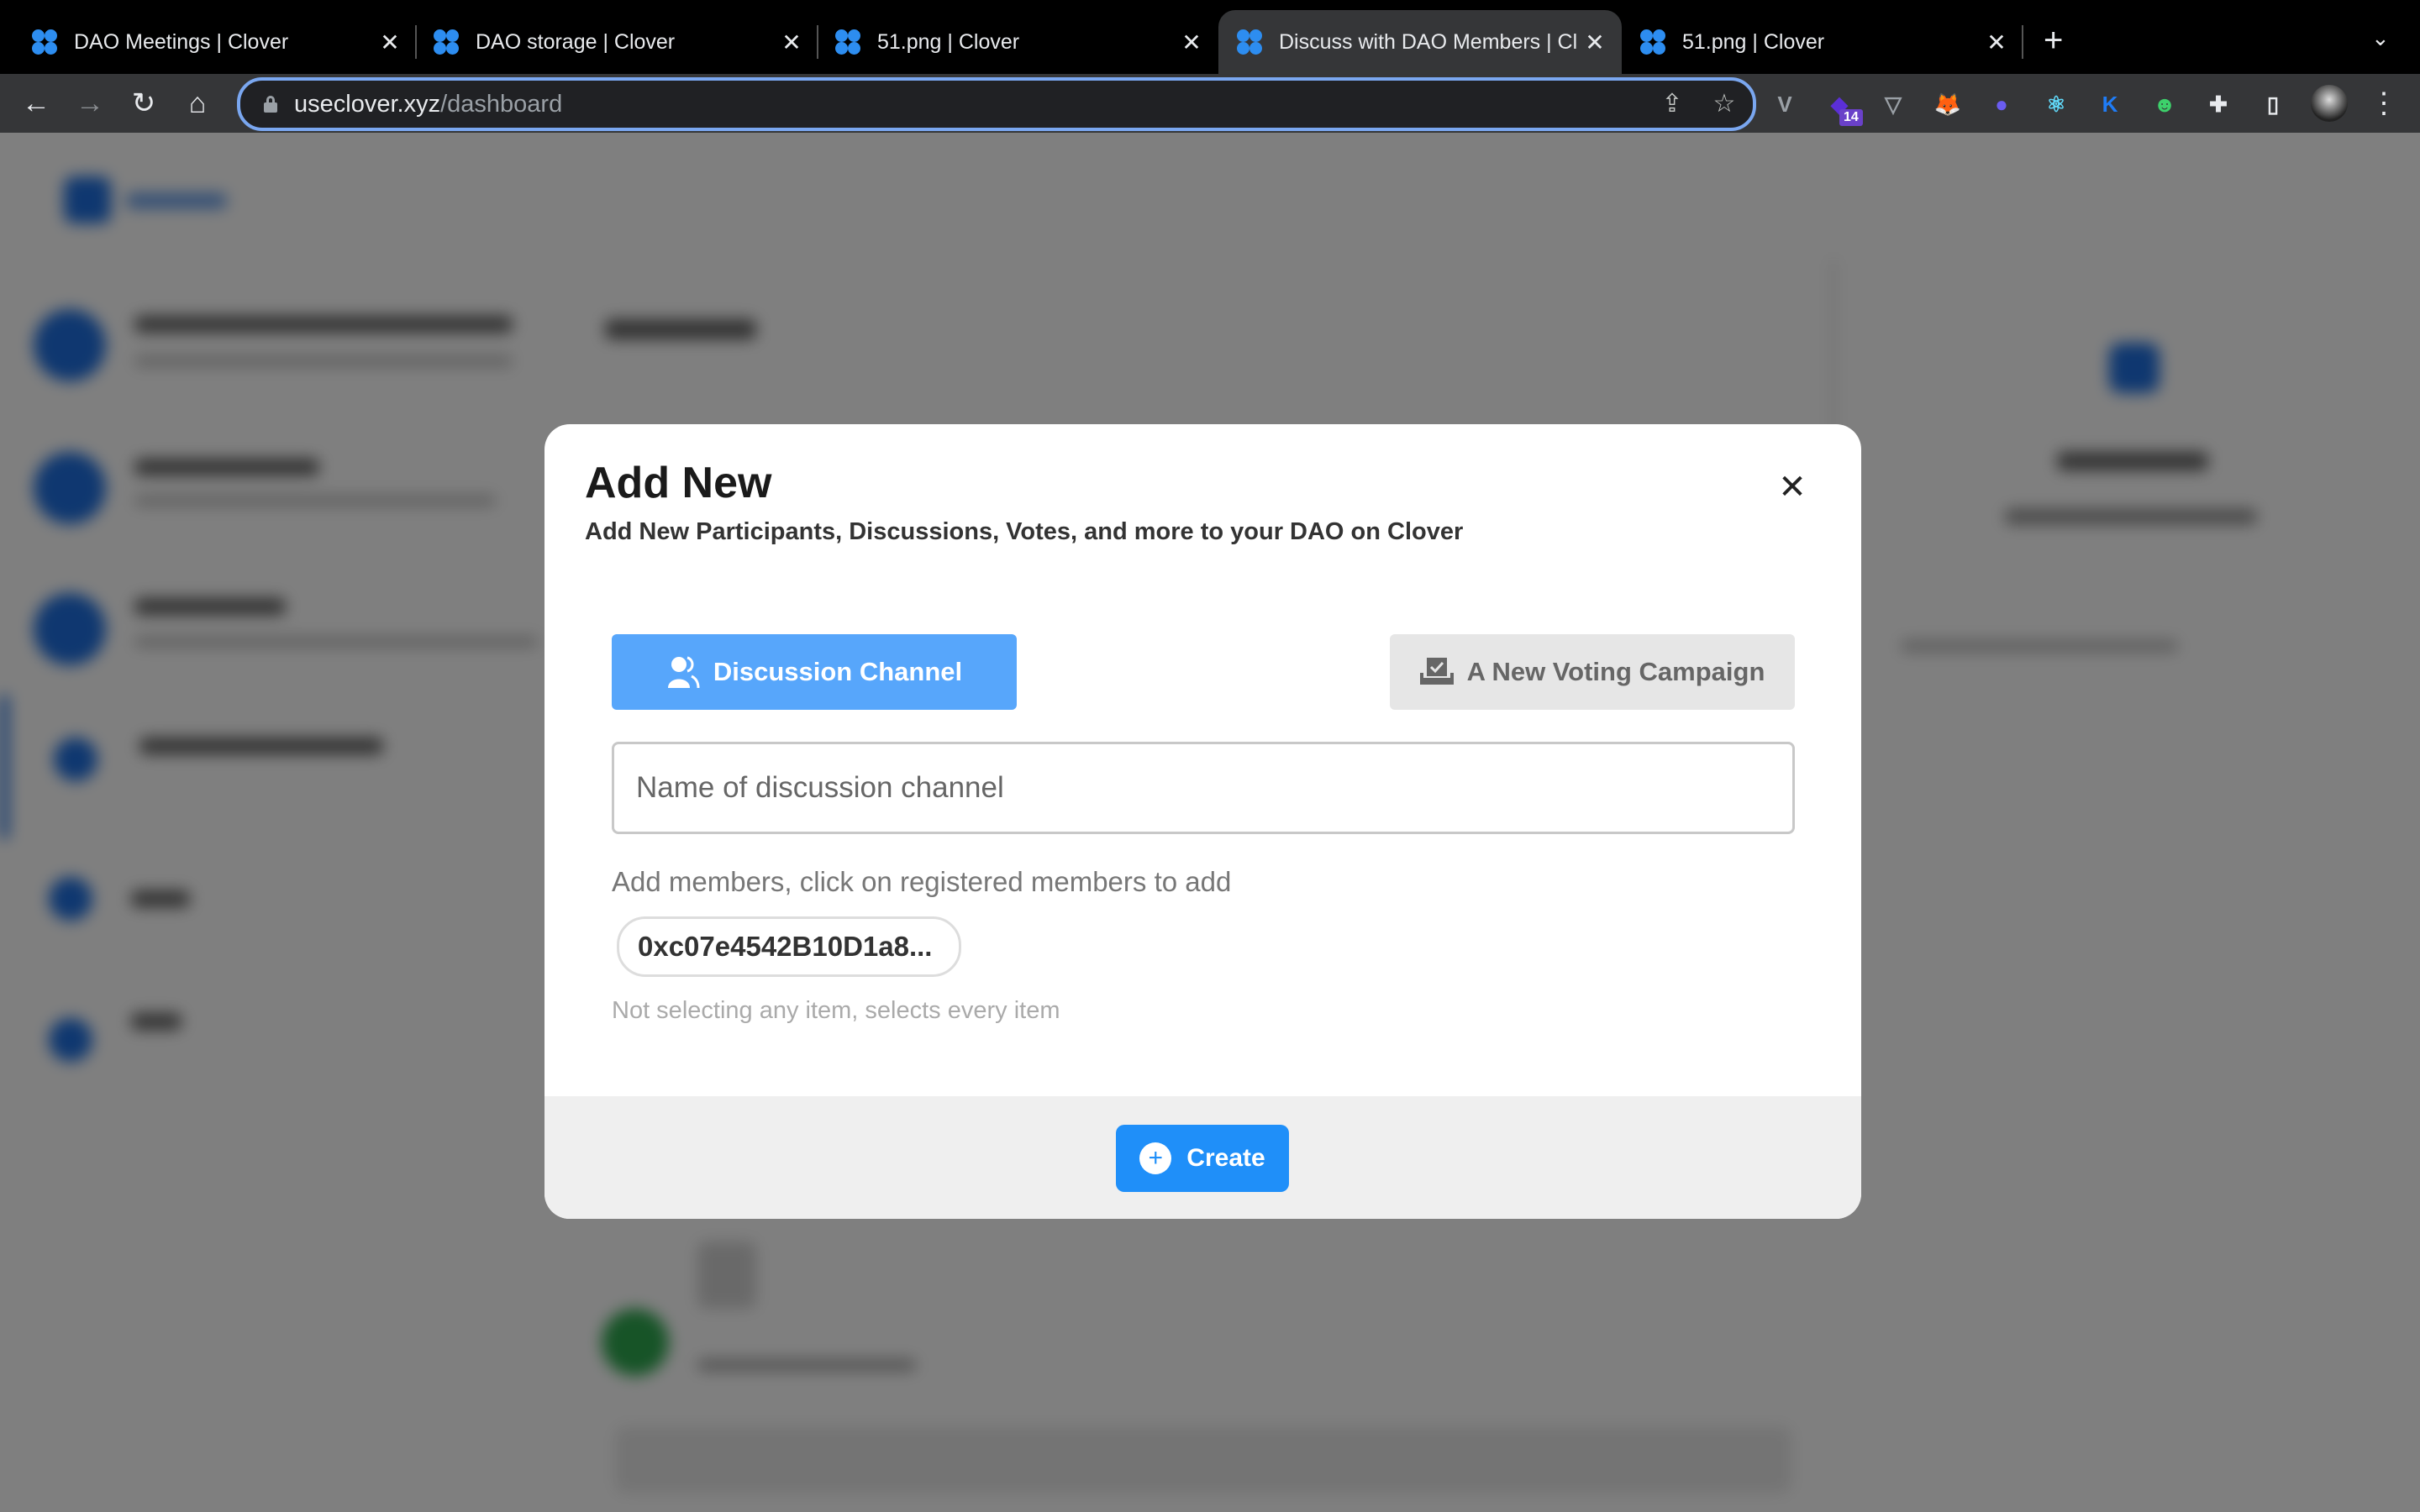 The height and width of the screenshot is (1512, 2420). Describe the element at coordinates (144, 103) in the screenshot. I see `reload-button: ↻` at that location.